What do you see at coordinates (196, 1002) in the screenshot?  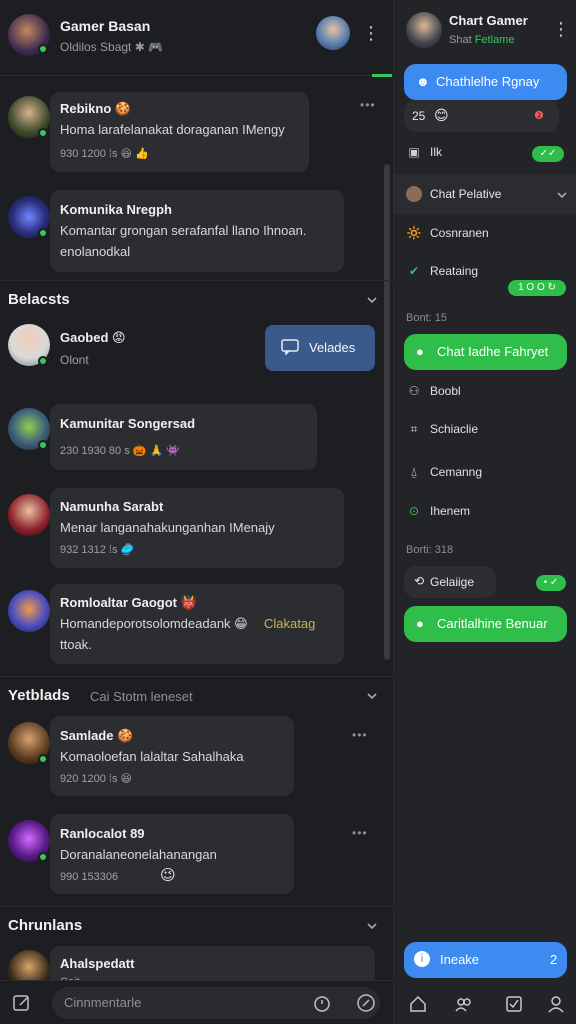 I see `message-composer: Cinnmentarle` at bounding box center [196, 1002].